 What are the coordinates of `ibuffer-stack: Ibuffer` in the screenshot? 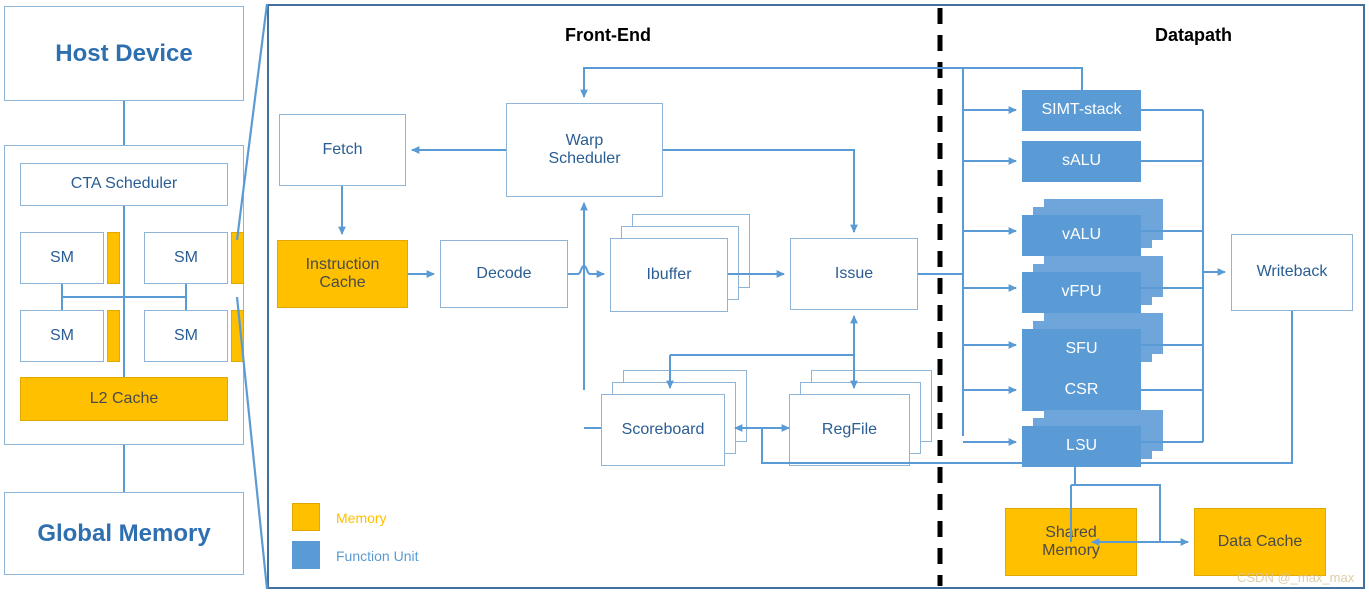 It's located at (684, 264).